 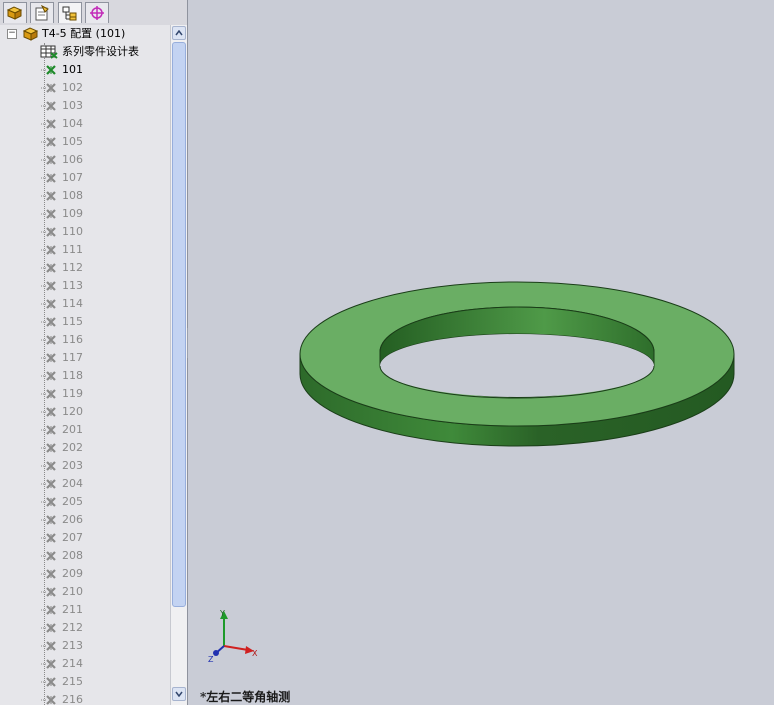 I want to click on config-label: 109, so click(x=72, y=213).